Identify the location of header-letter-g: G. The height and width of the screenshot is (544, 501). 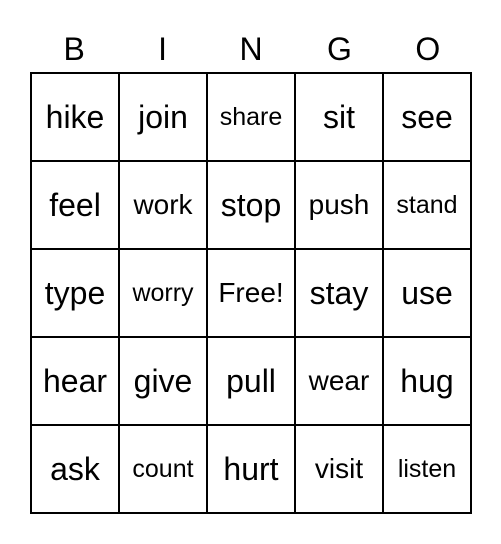
(339, 49).